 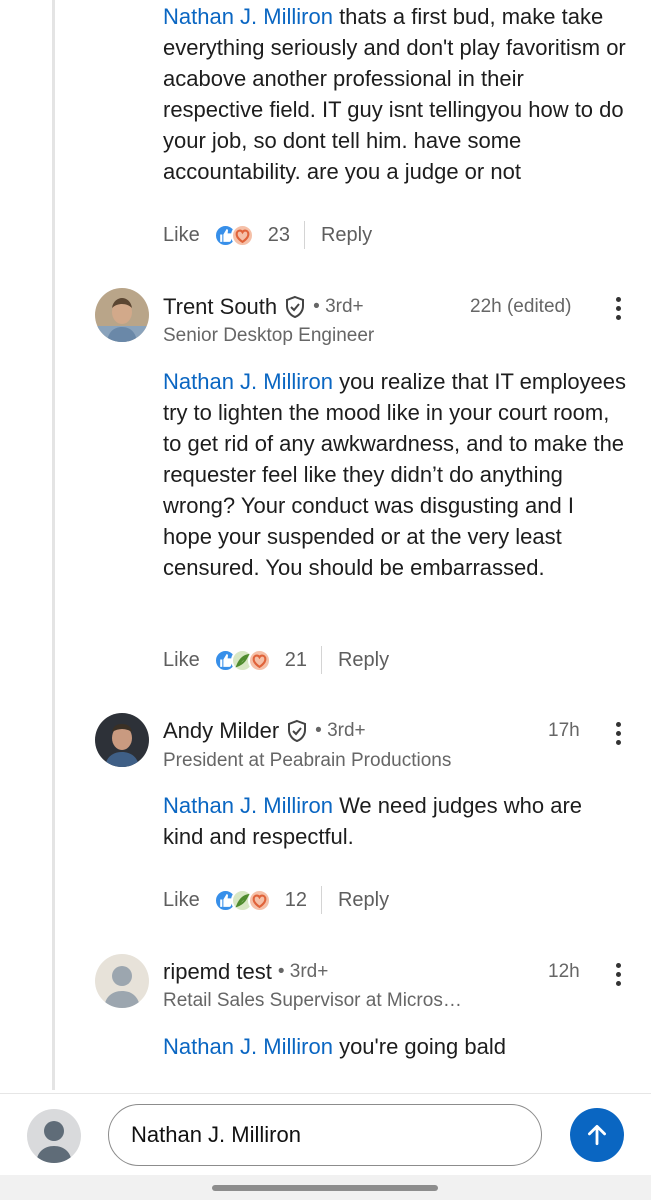 I want to click on comment-actions: Like 23 Reply, so click(x=267, y=235).